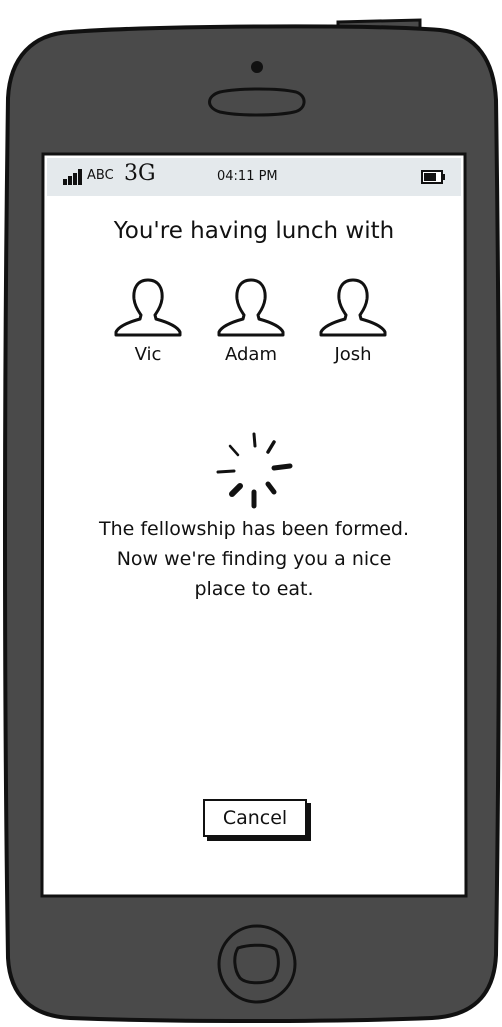  I want to click on loading-spinner-icon, so click(254, 470).